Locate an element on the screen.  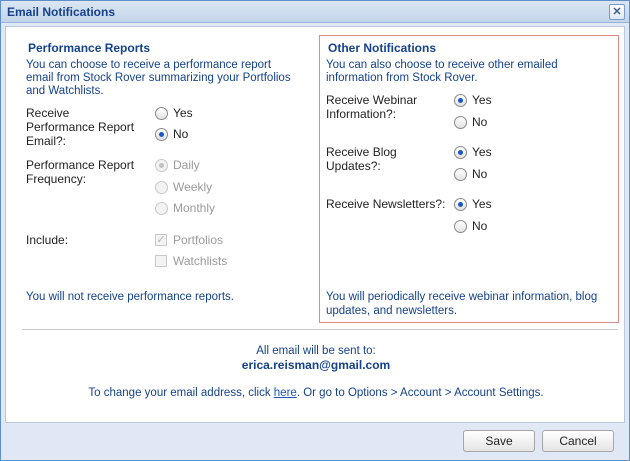
receive-blog-label: Receive Blog Updates?: is located at coordinates (361, 159).